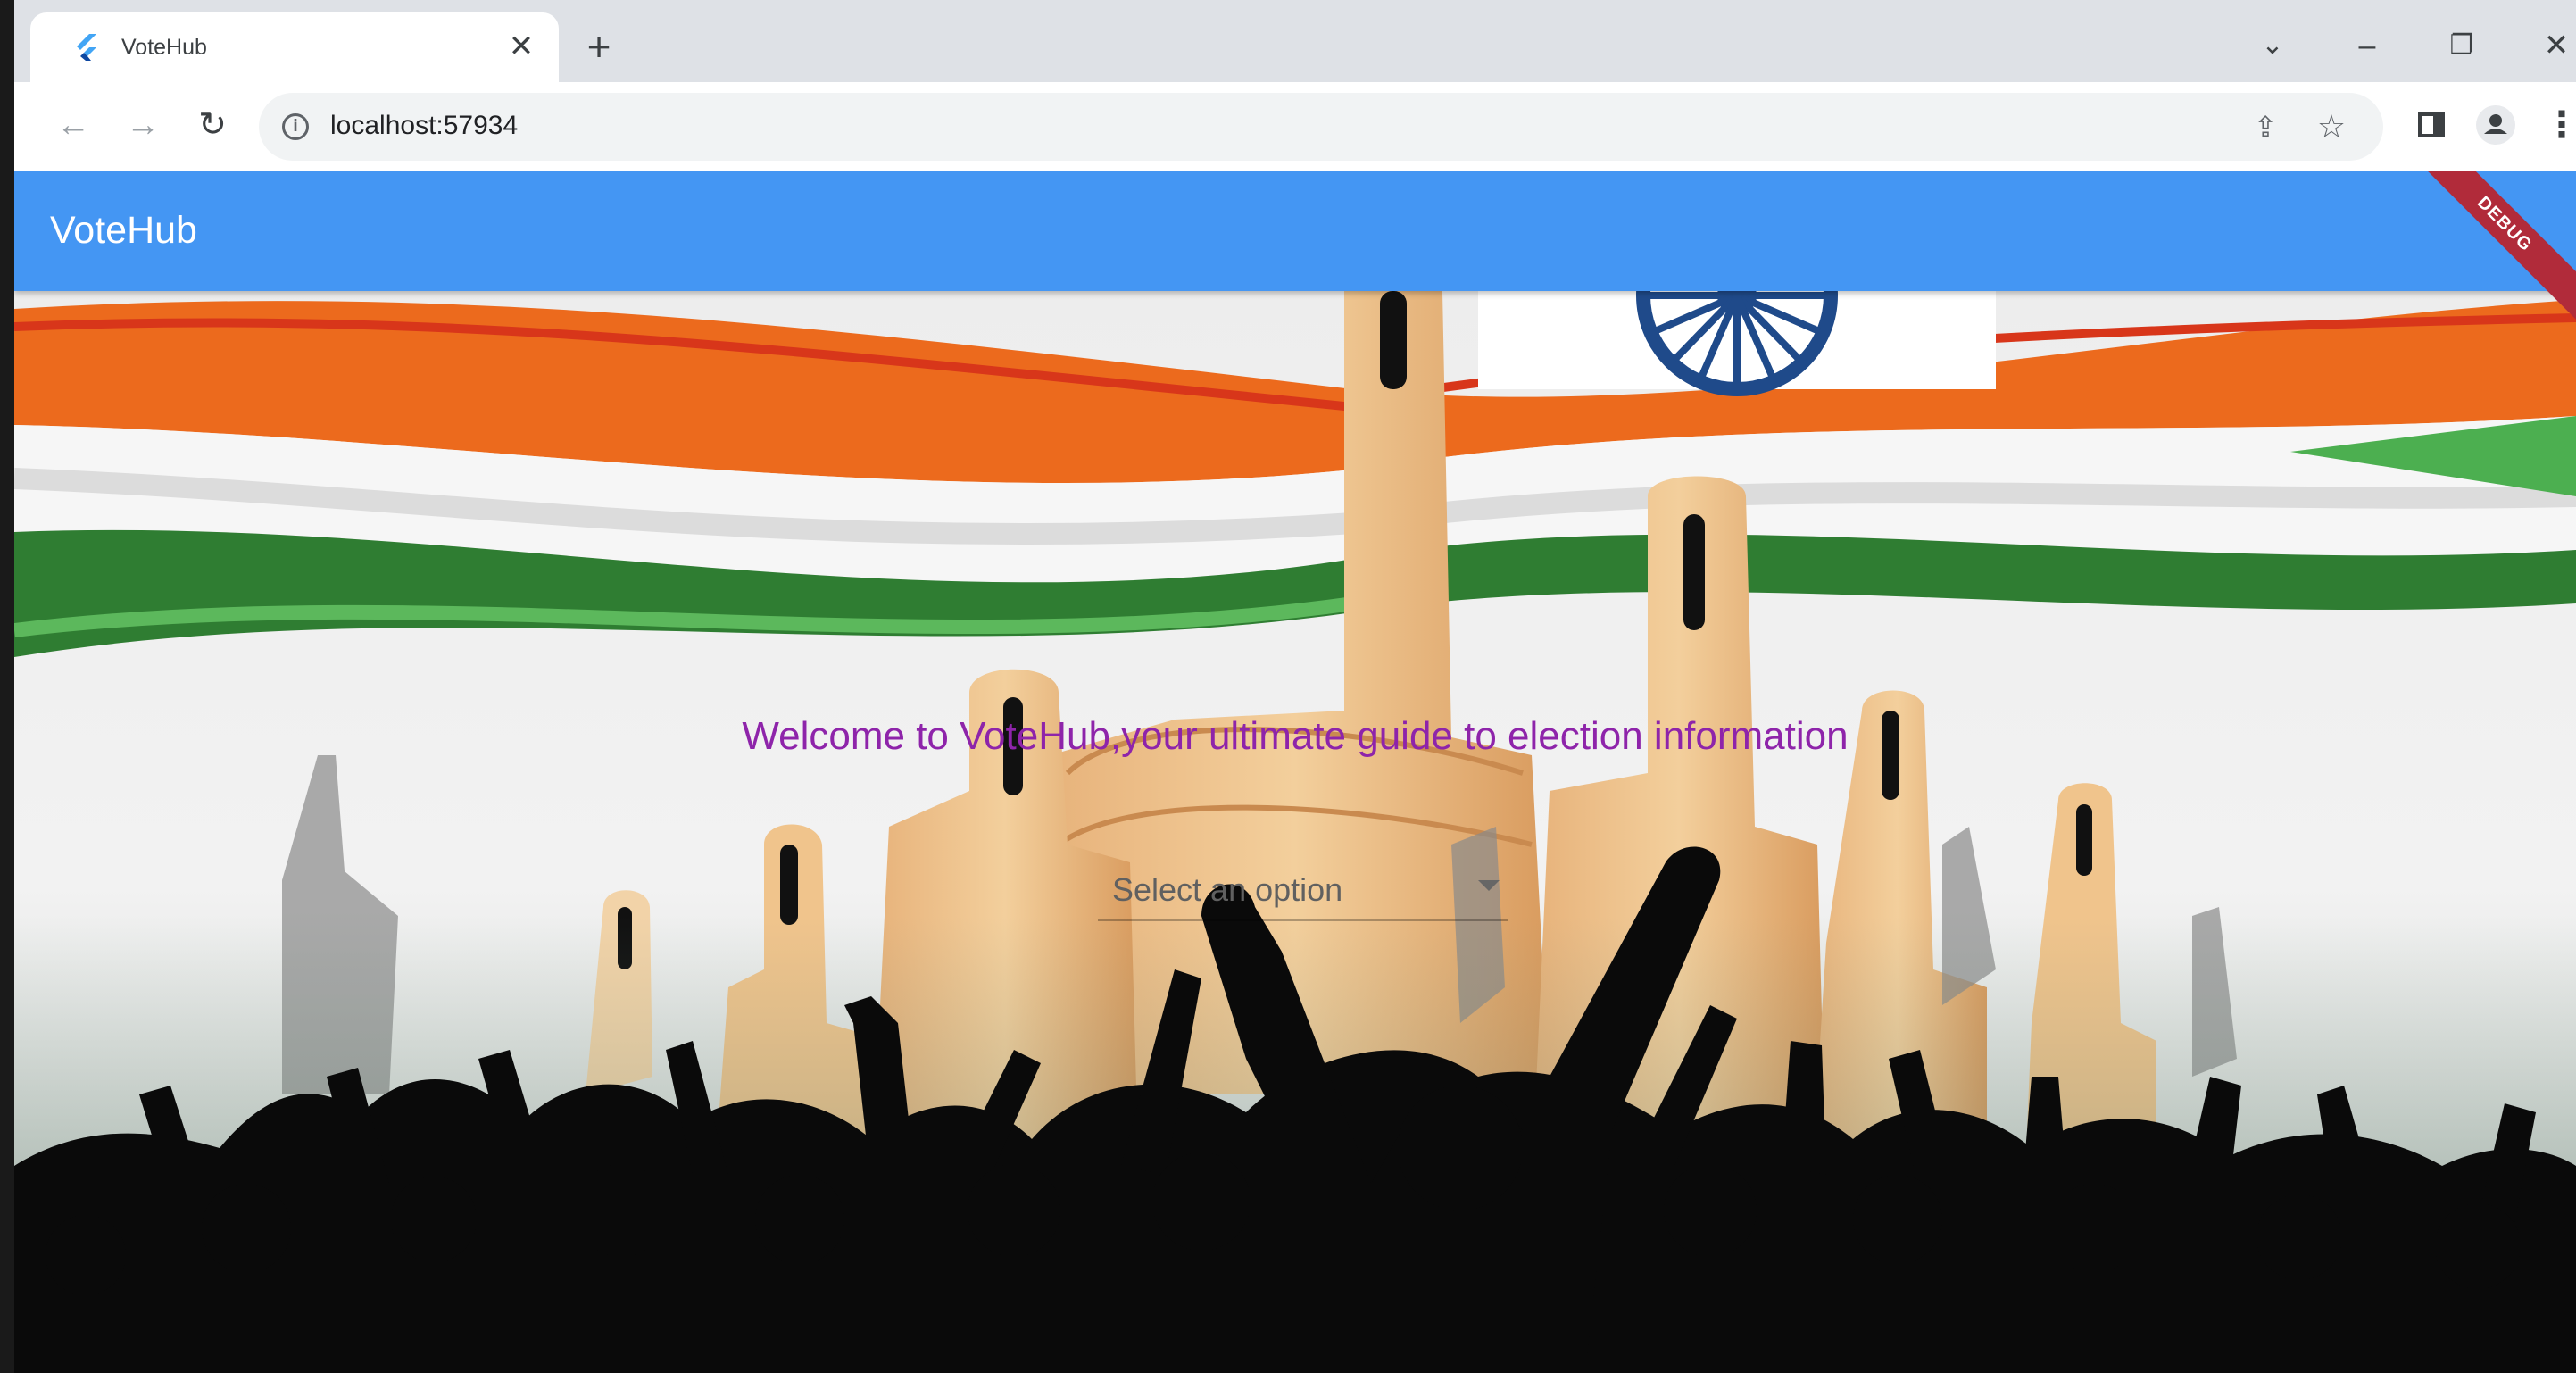 This screenshot has width=2576, height=1373. Describe the element at coordinates (86, 47) in the screenshot. I see `flutter-icon` at that location.